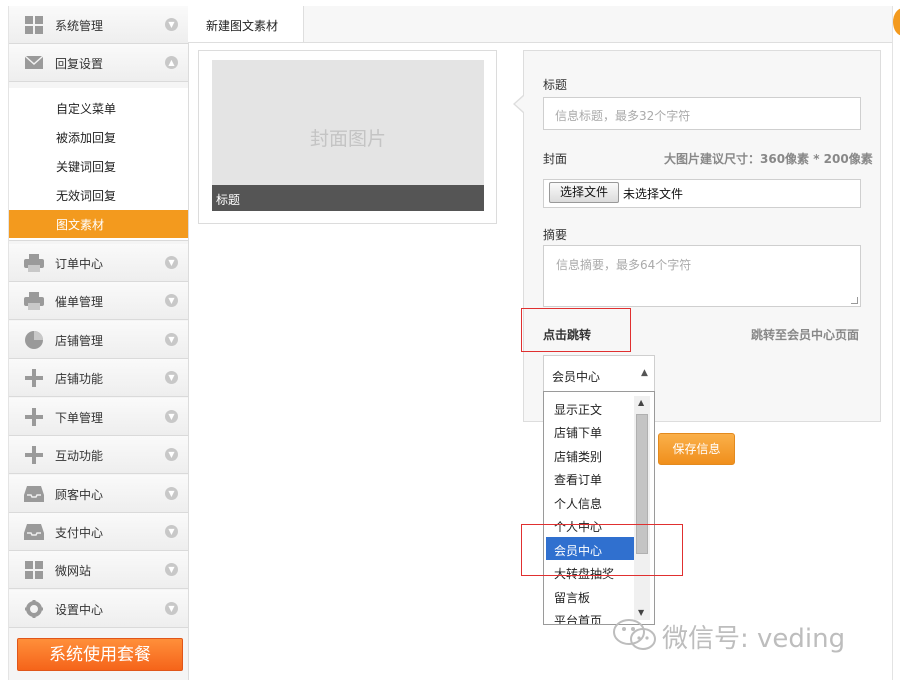 The height and width of the screenshot is (680, 900). Describe the element at coordinates (79, 264) in the screenshot. I see `sidebar-item-label: 订单中心` at that location.